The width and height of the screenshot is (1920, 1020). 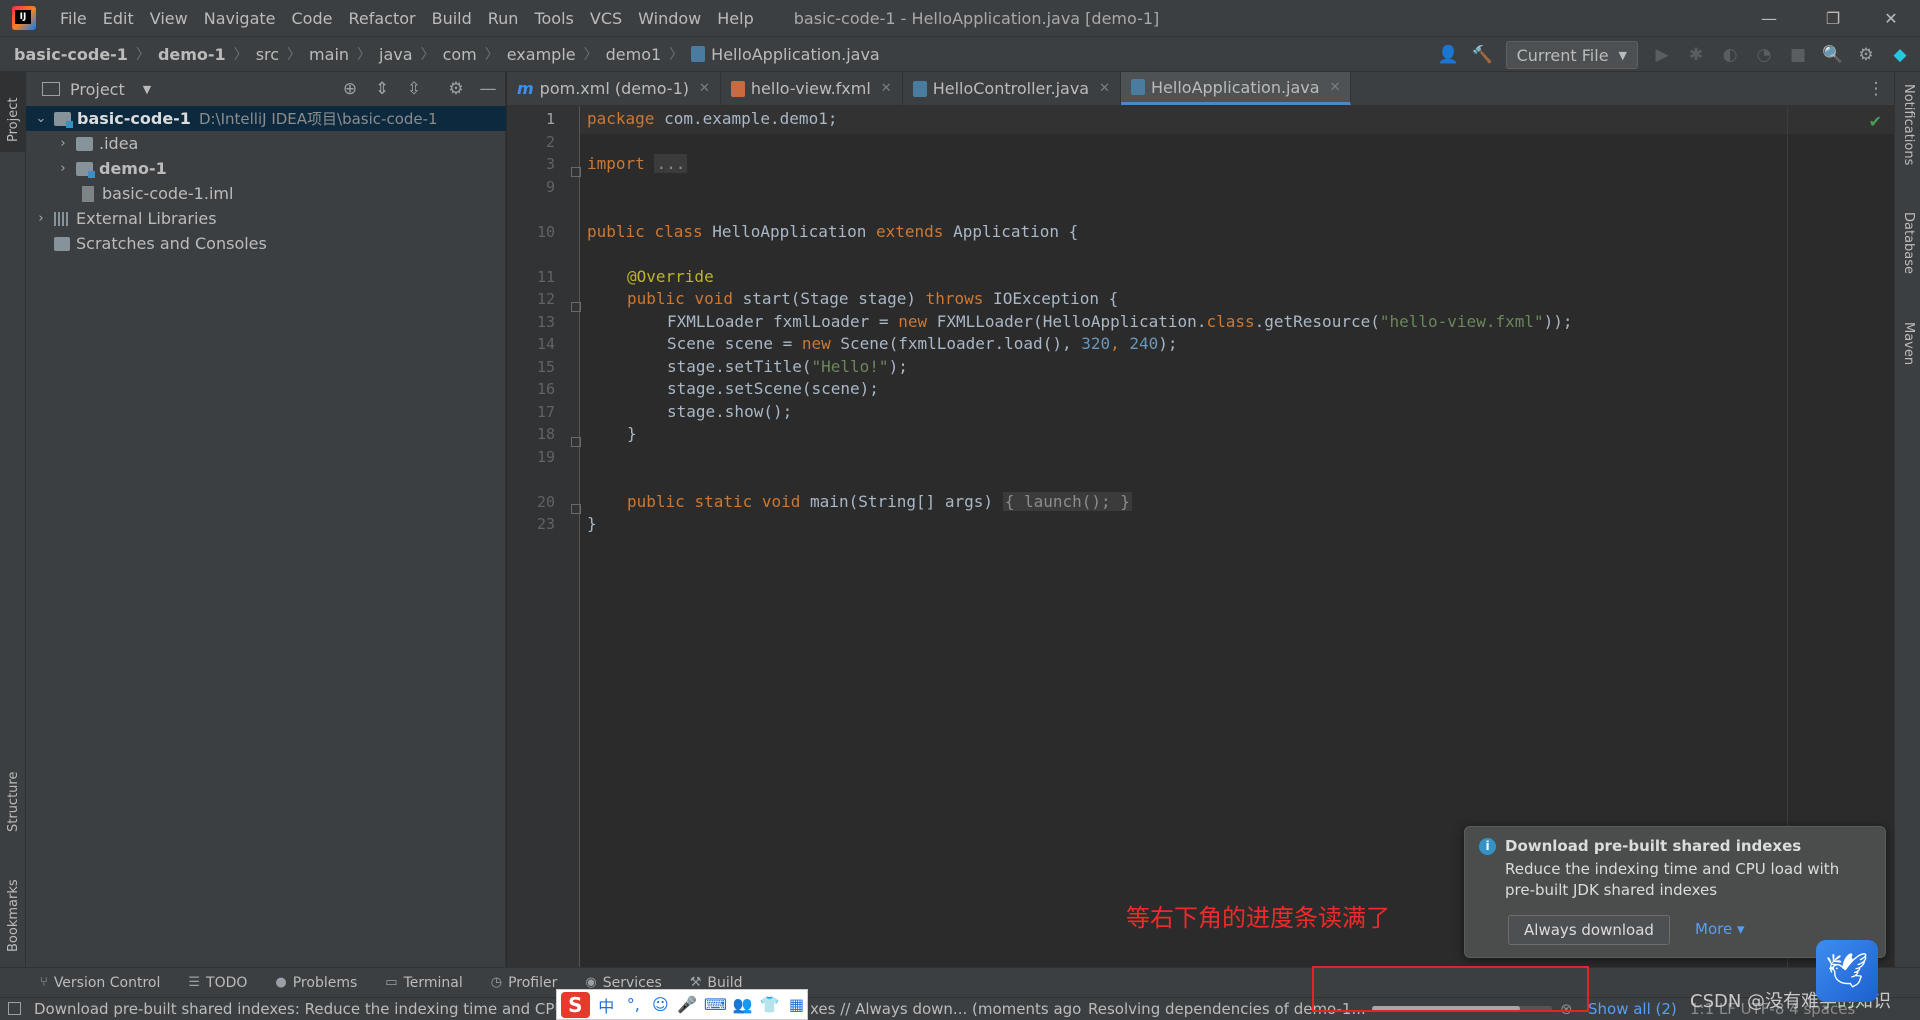 What do you see at coordinates (266, 143) in the screenshot?
I see `tree-item-idea: › .idea` at bounding box center [266, 143].